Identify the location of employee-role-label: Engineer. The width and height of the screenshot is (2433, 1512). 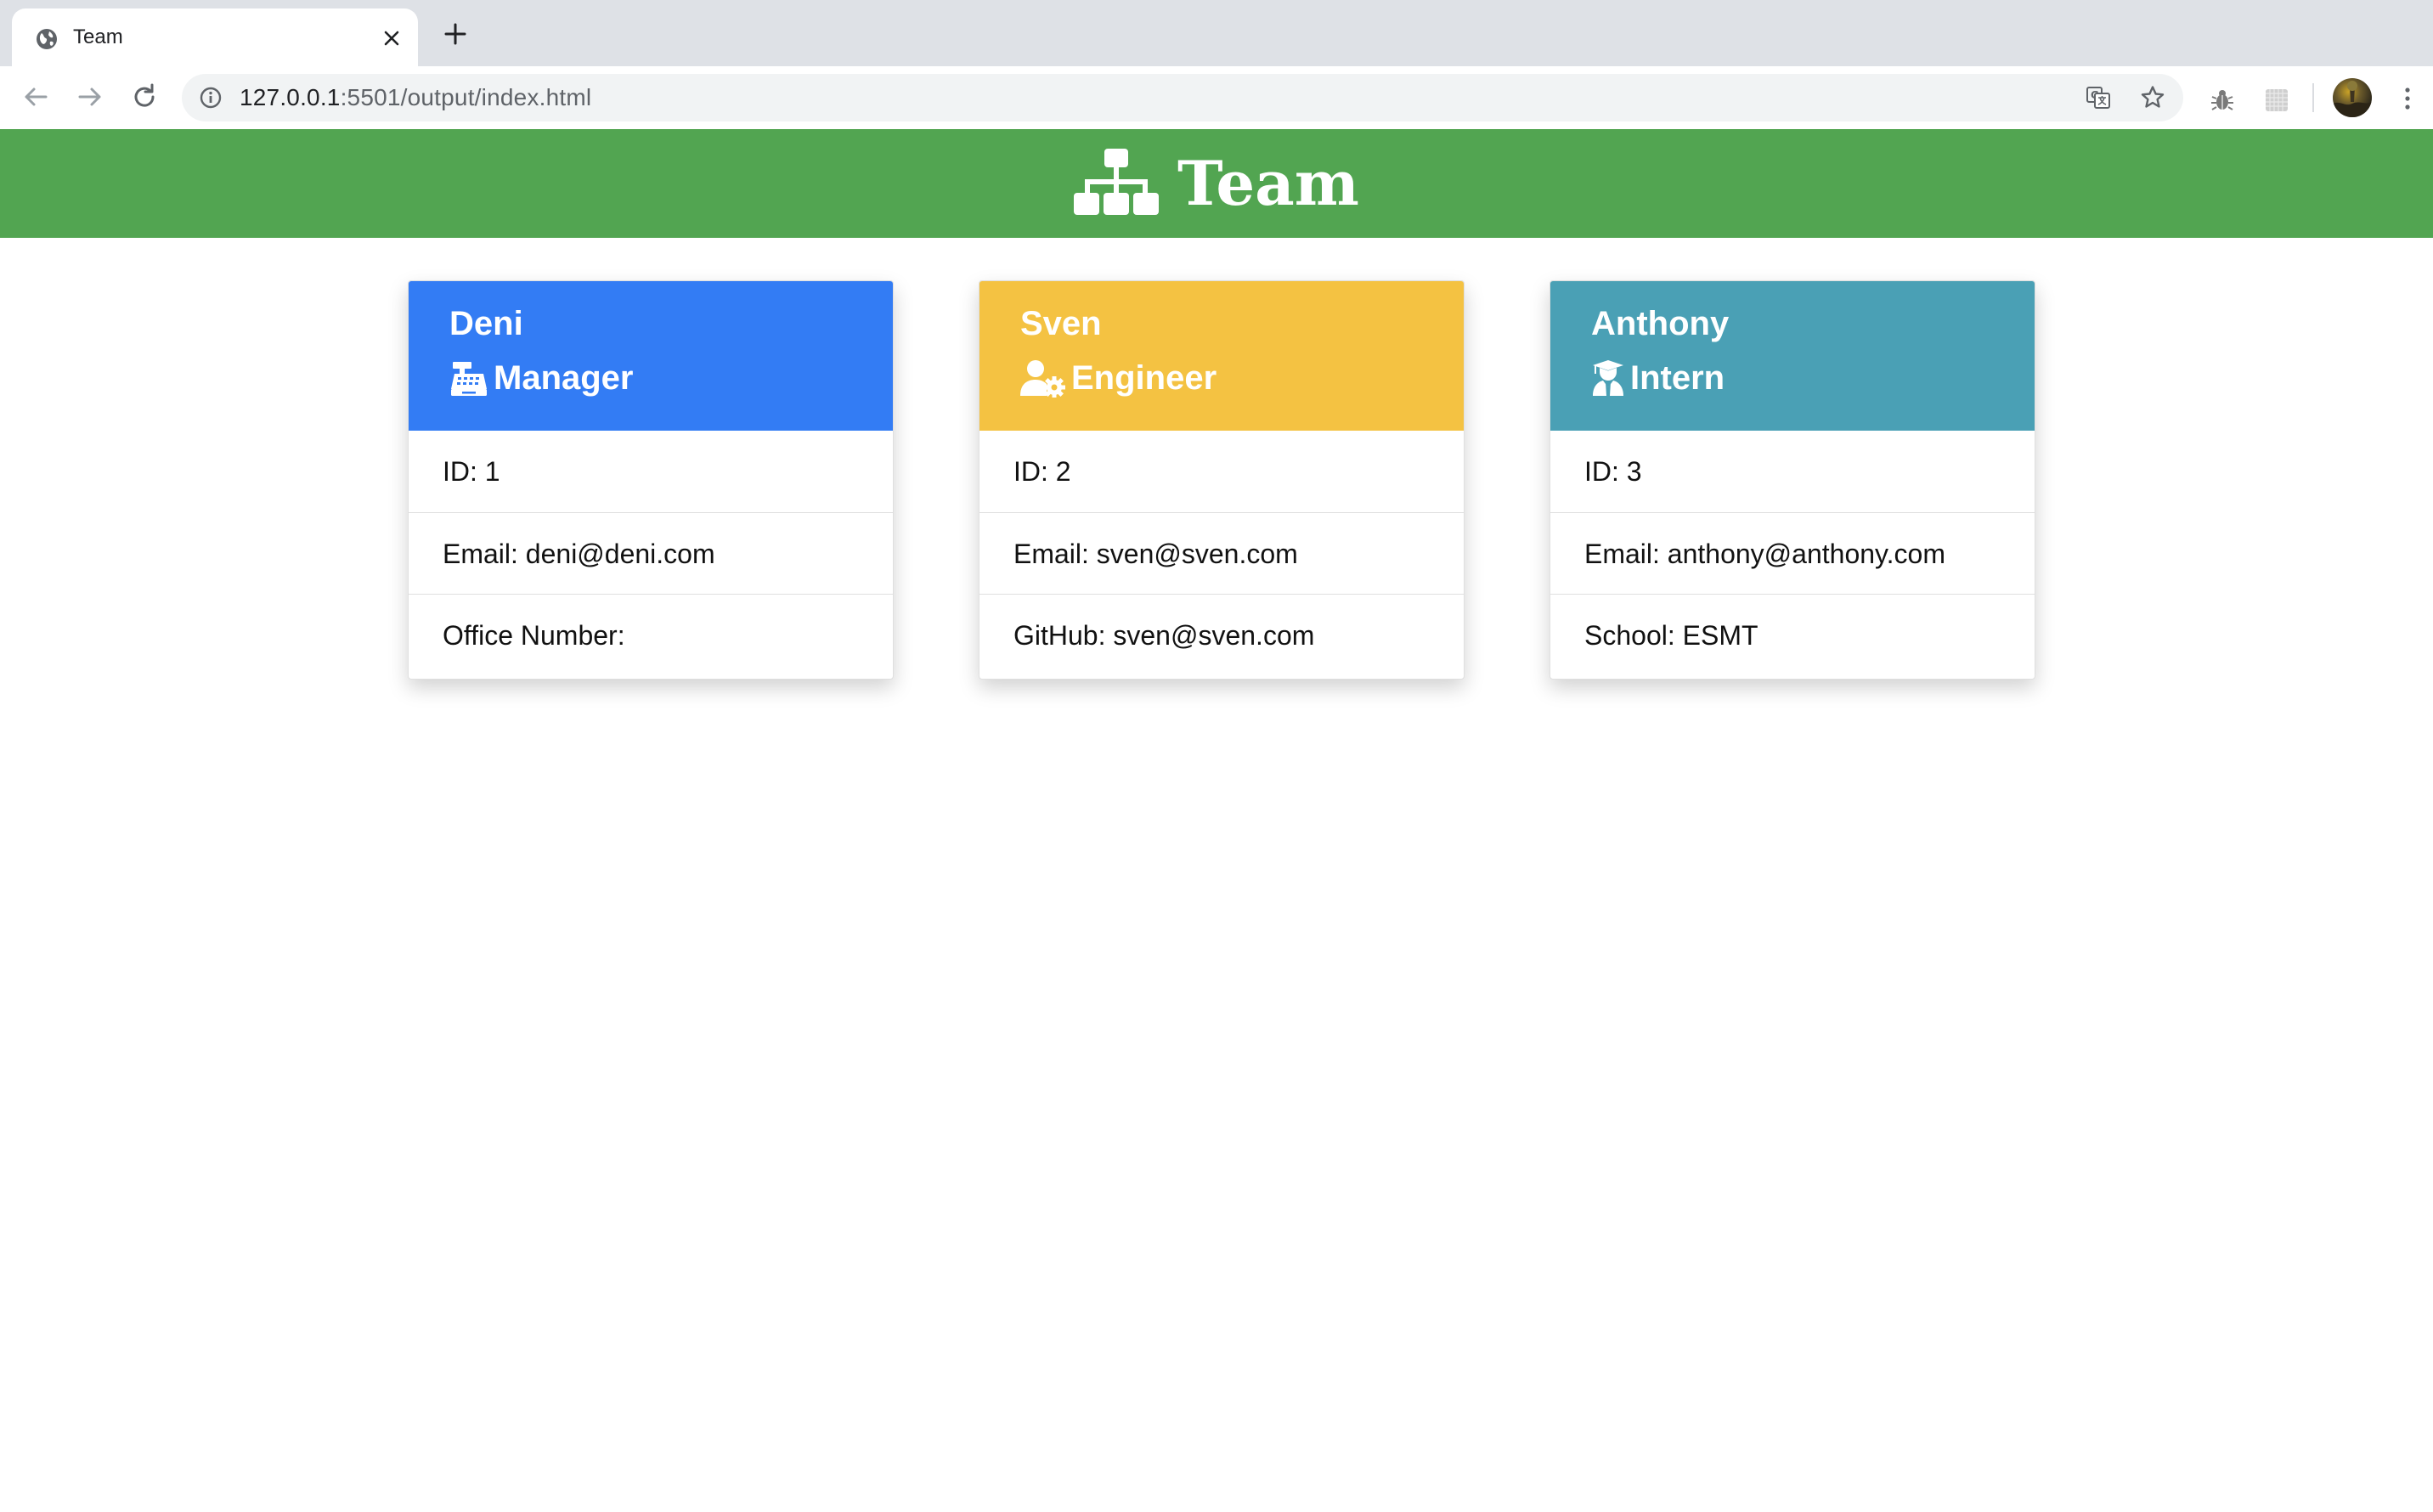
(1144, 378).